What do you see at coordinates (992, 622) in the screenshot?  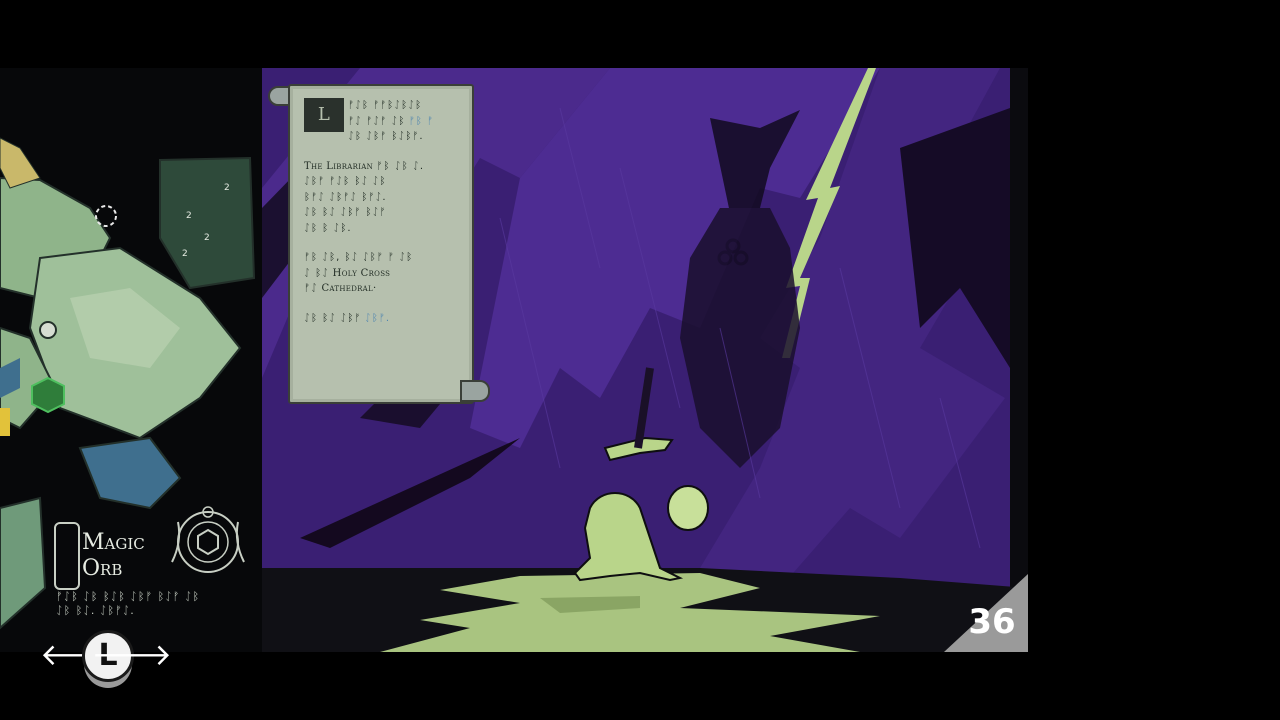 I see `page-number: 36` at bounding box center [992, 622].